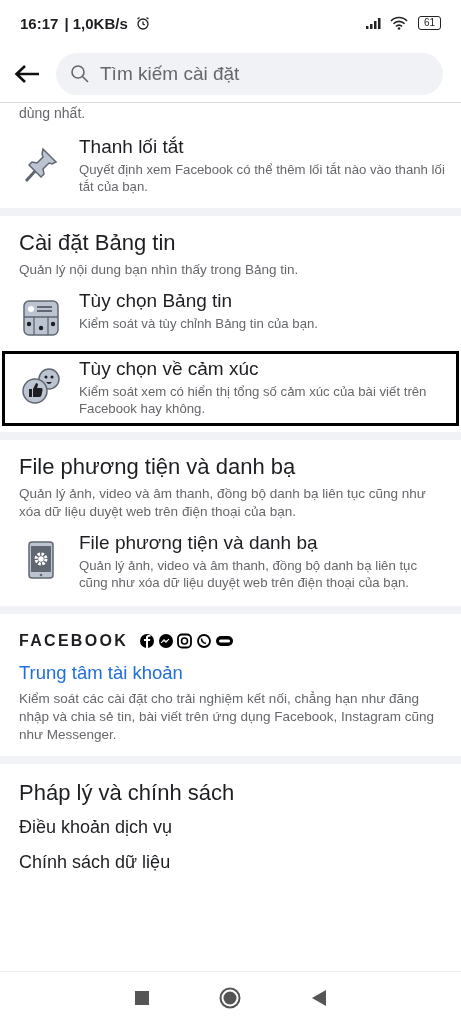 The width and height of the screenshot is (461, 1024). What do you see at coordinates (159, 270) in the screenshot?
I see `section-description: Quản lý nội dung bạn nhìn thấy trong Bảng tin.` at bounding box center [159, 270].